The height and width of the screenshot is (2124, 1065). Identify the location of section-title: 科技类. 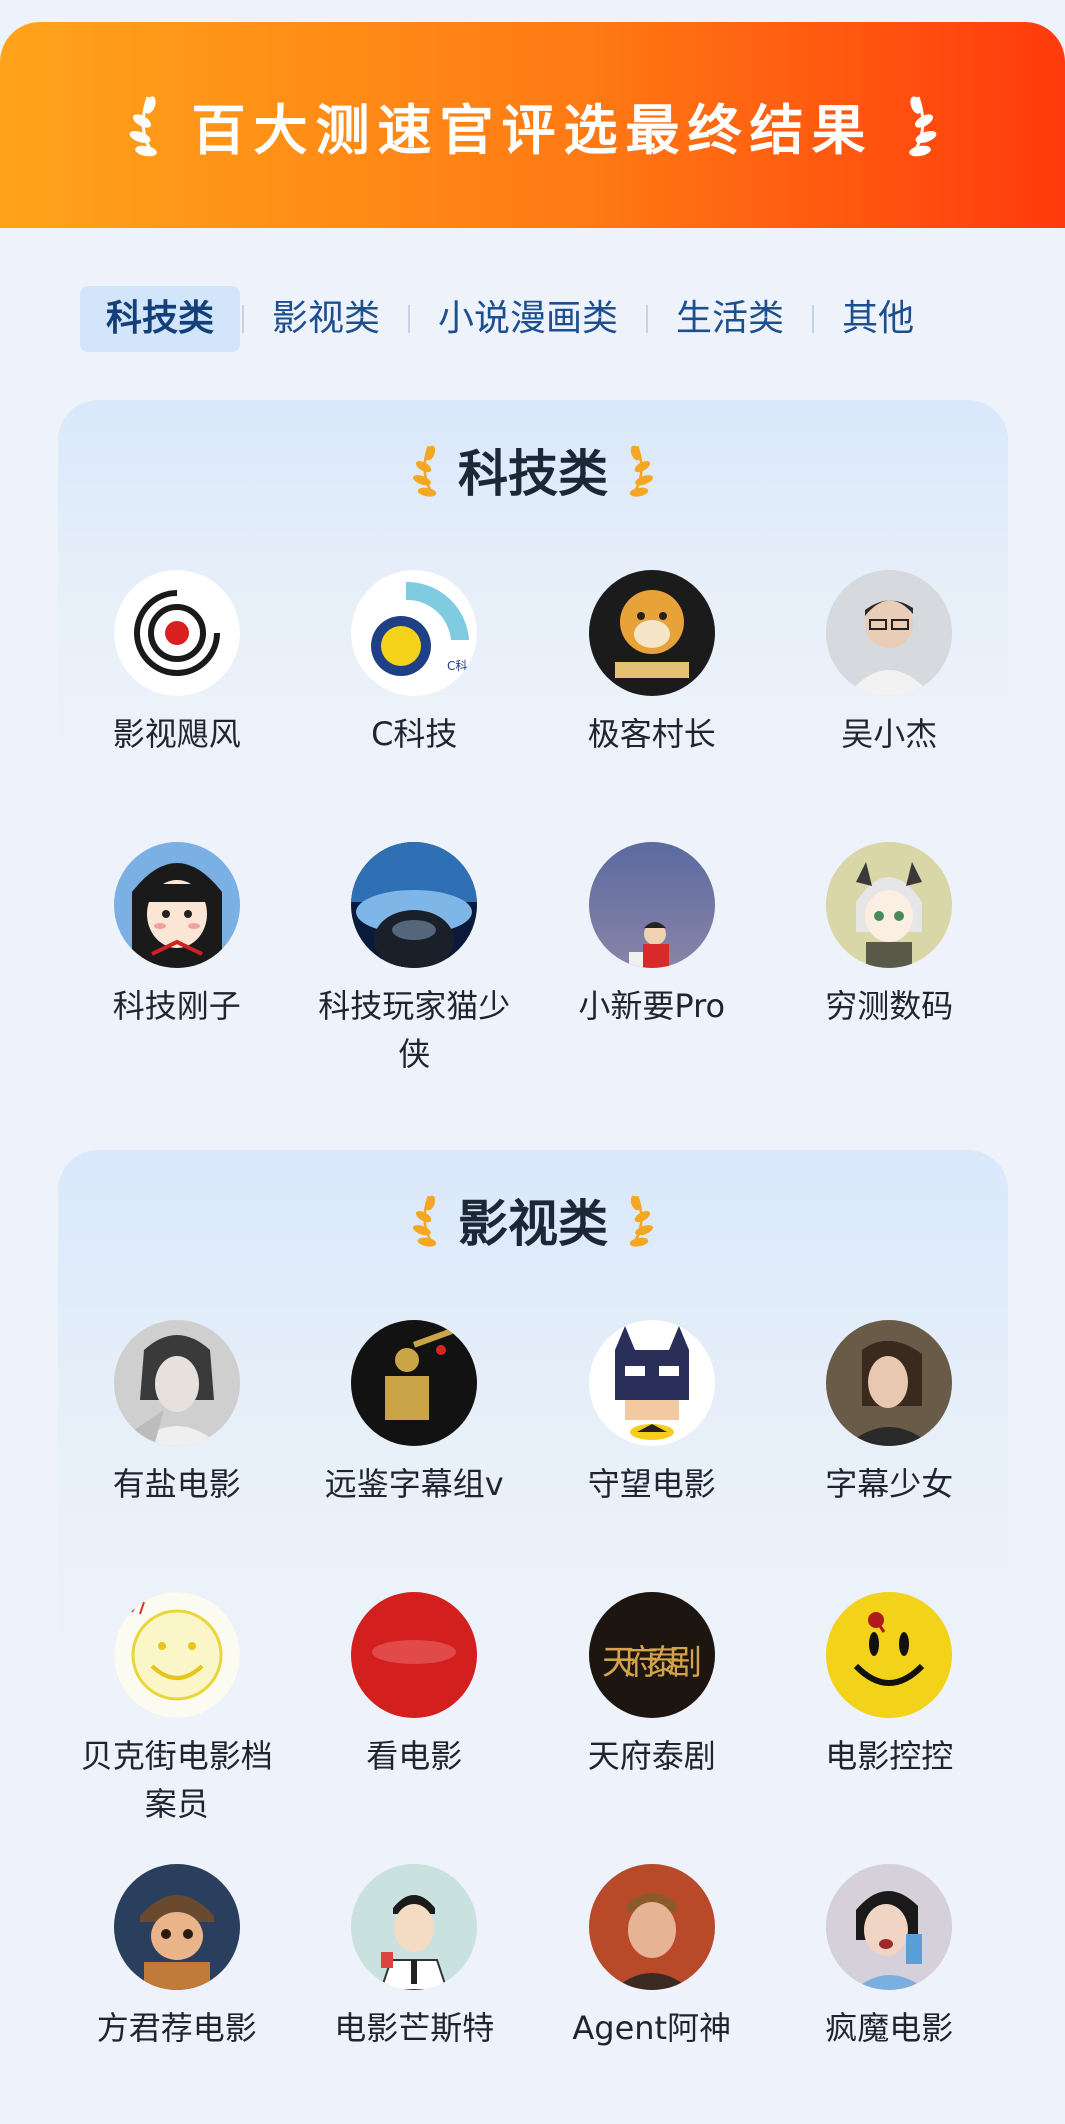
(533, 474).